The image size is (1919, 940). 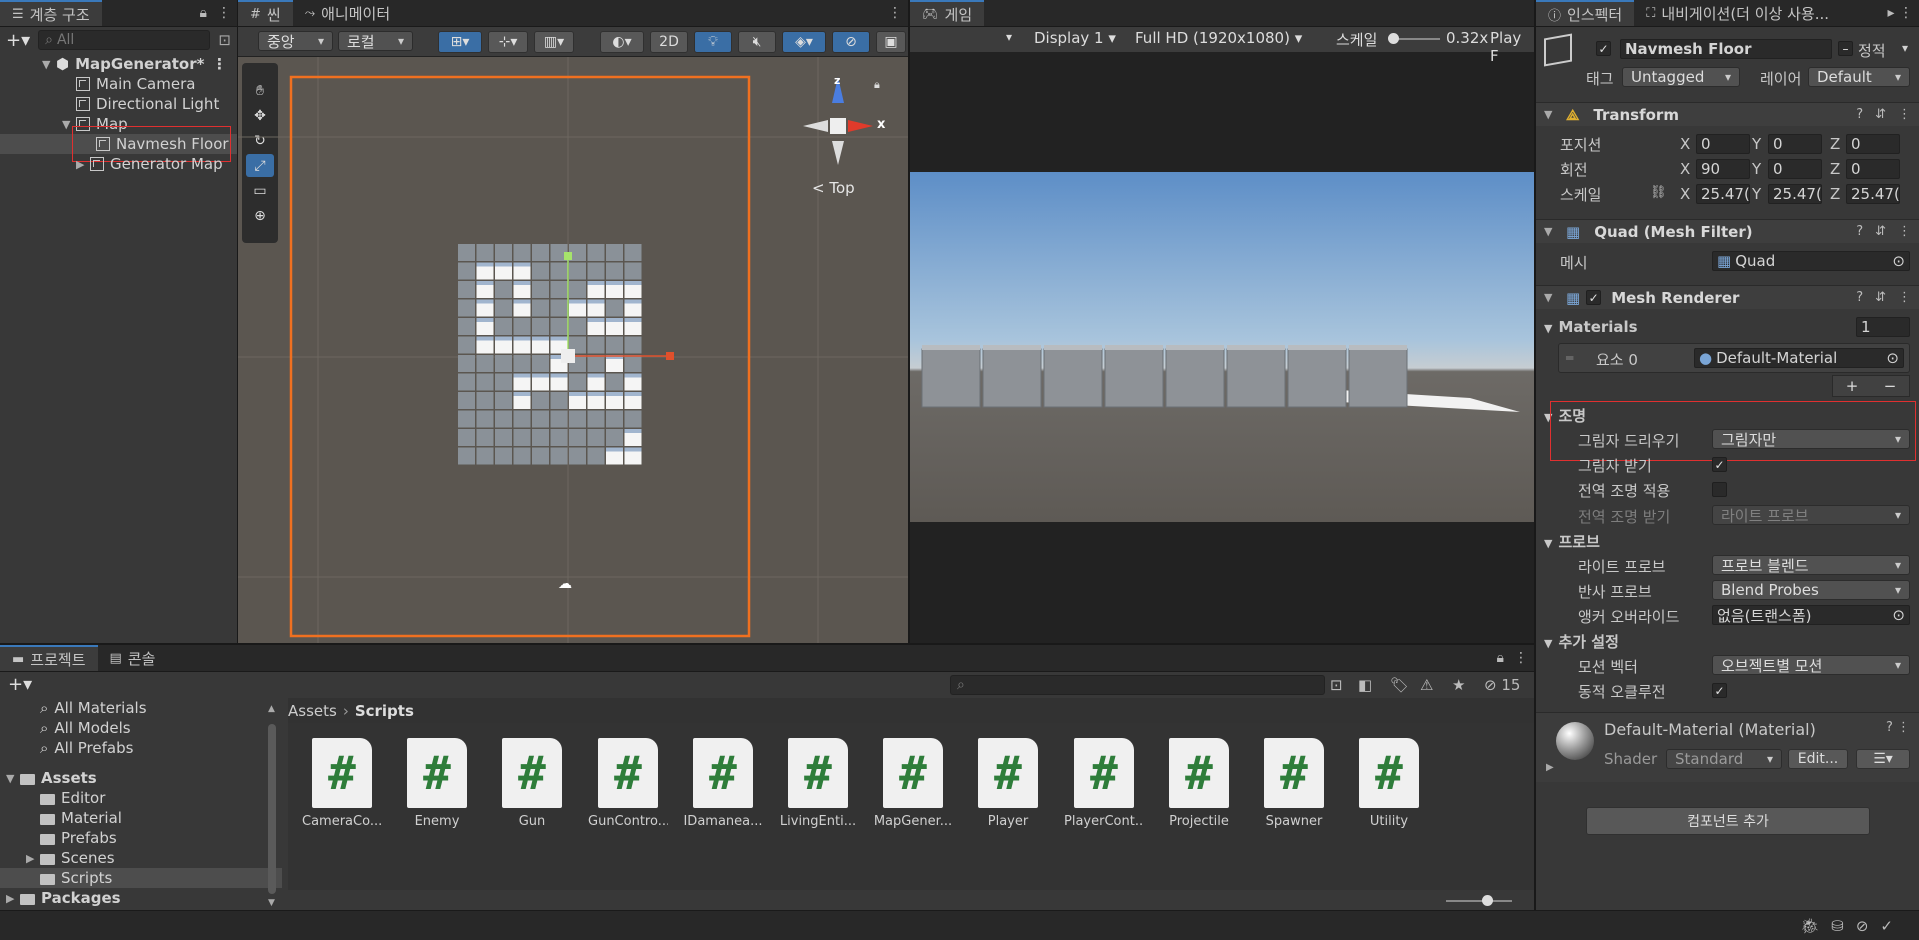 I want to click on tab-hierarchy: ☰ 계층 구조, so click(x=51, y=13).